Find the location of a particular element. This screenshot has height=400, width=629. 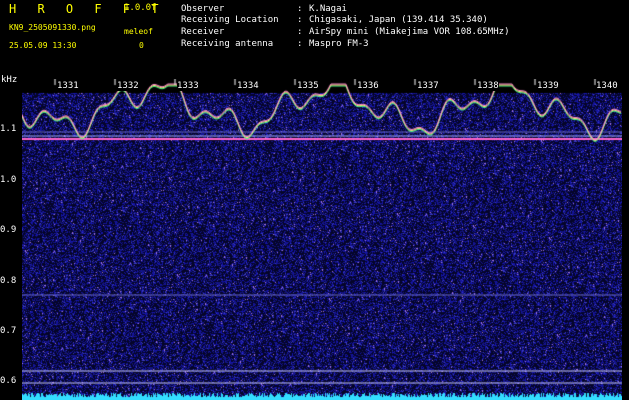

y-tick-label: 1.0 is located at coordinates (8, 180).